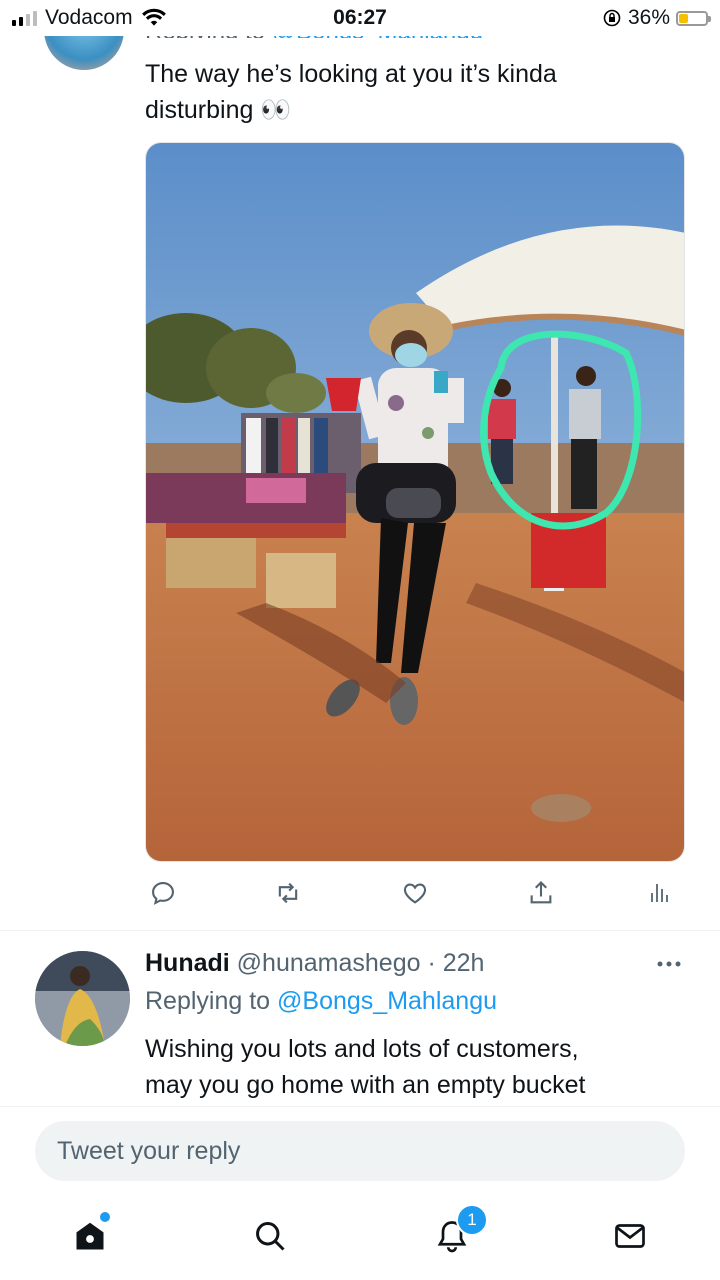  I want to click on battery-percent: 36%, so click(648, 17).